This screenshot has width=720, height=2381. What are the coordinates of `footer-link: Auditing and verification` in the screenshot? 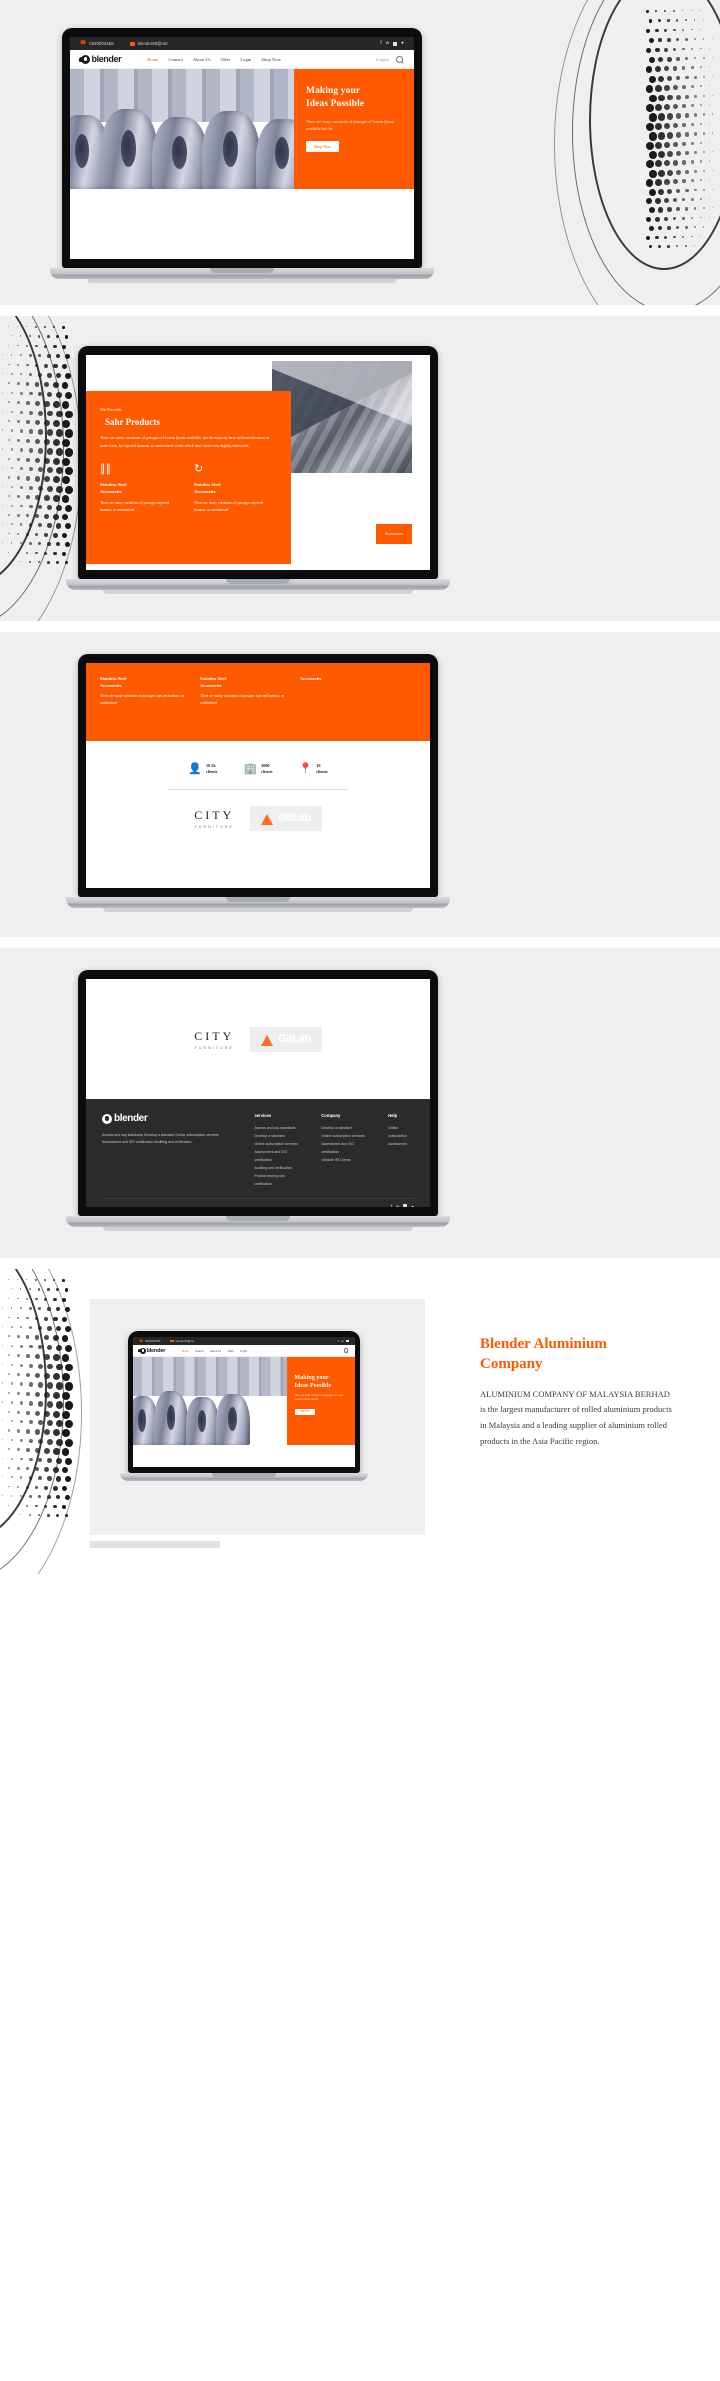 It's located at (276, 1168).